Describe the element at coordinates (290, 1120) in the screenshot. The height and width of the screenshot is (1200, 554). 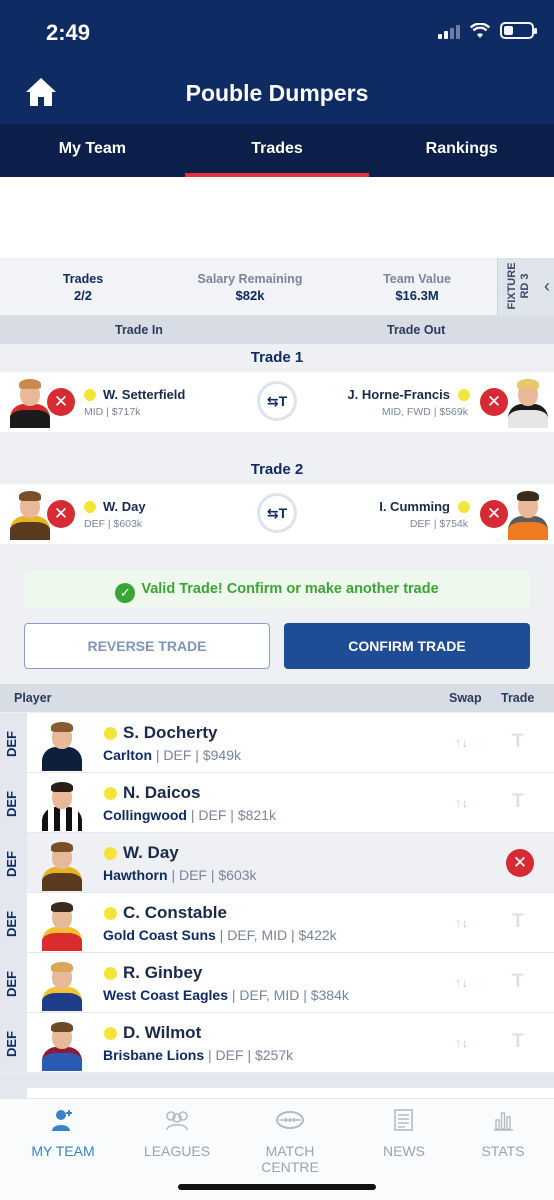
I see `match-centre-icon` at that location.